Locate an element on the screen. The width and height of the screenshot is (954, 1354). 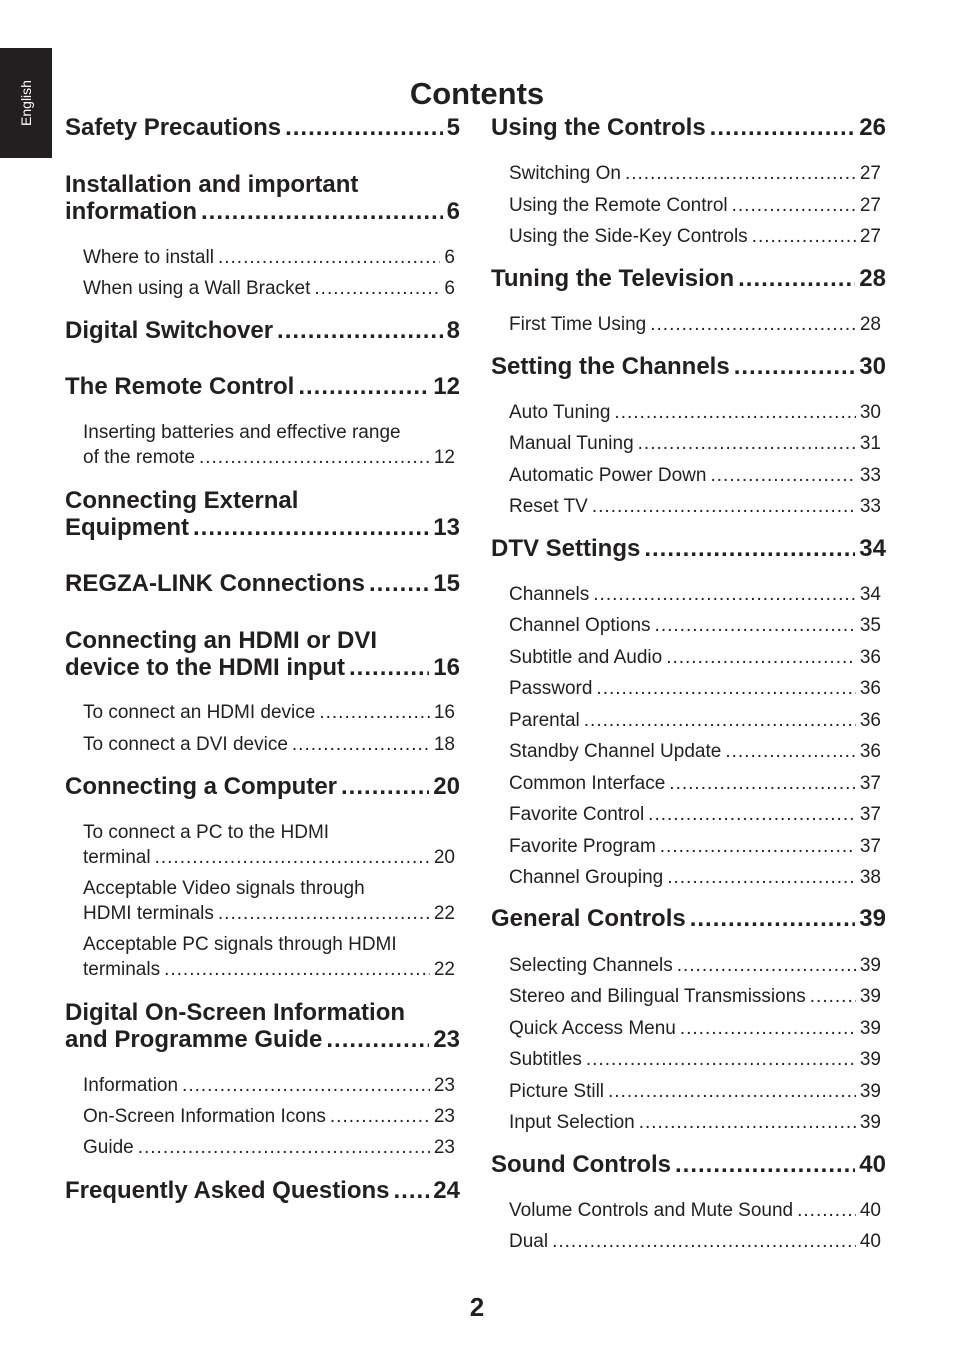
toc-subsection-dual: Dual 40 is located at coordinates (695, 1241).